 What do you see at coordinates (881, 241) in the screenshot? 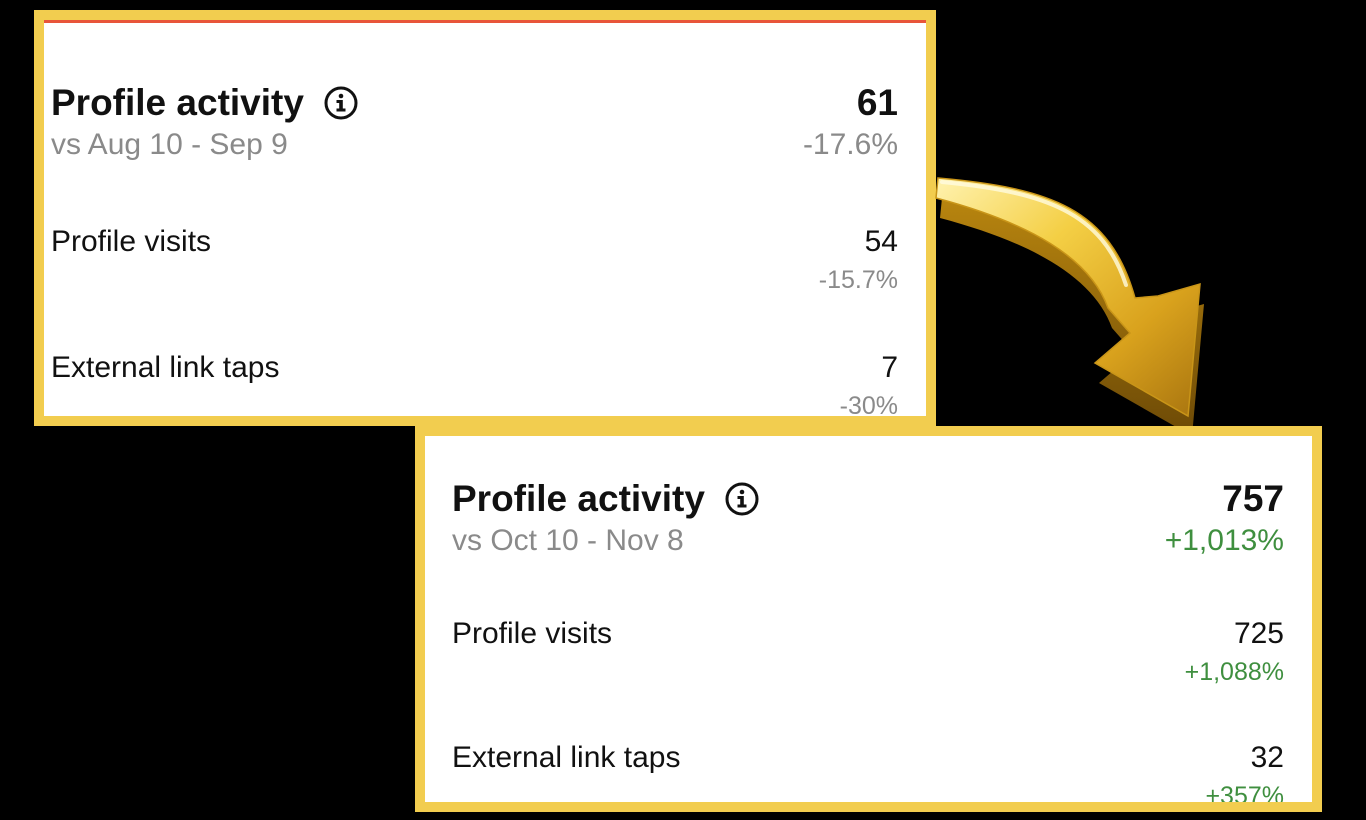
I see `metric-value: 54` at bounding box center [881, 241].